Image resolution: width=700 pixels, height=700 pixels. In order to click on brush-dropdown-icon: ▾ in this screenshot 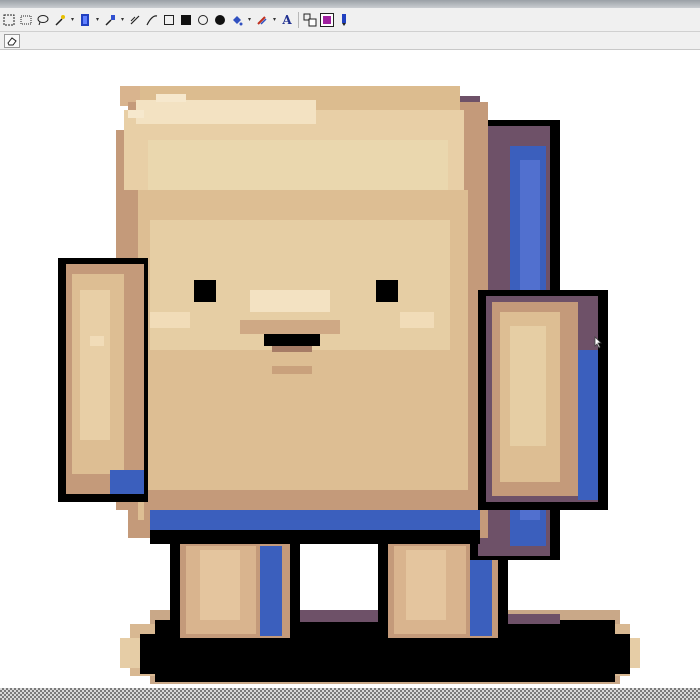, I will do `click(274, 20)`.